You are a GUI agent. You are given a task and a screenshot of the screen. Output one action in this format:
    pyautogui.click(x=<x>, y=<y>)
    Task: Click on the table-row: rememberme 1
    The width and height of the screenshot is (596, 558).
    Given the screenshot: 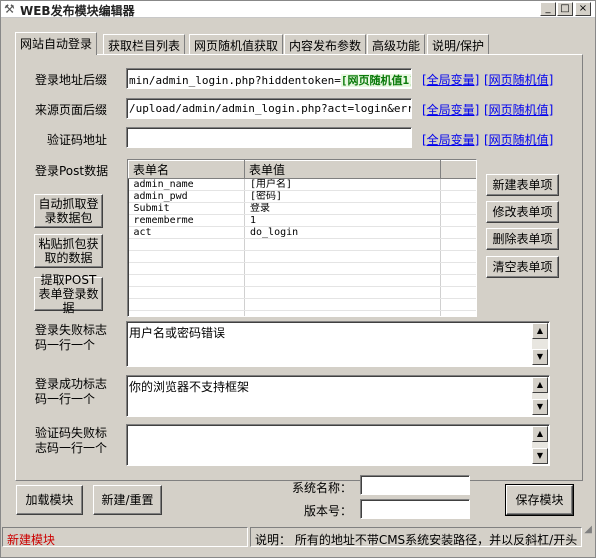 What is the action you would take?
    pyautogui.click(x=302, y=220)
    